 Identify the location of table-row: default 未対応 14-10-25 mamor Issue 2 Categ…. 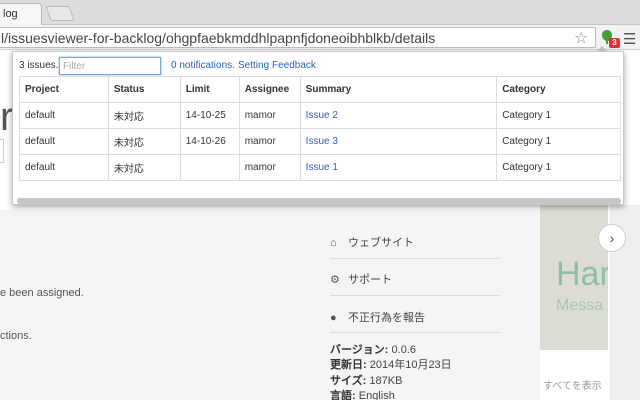
(320, 115).